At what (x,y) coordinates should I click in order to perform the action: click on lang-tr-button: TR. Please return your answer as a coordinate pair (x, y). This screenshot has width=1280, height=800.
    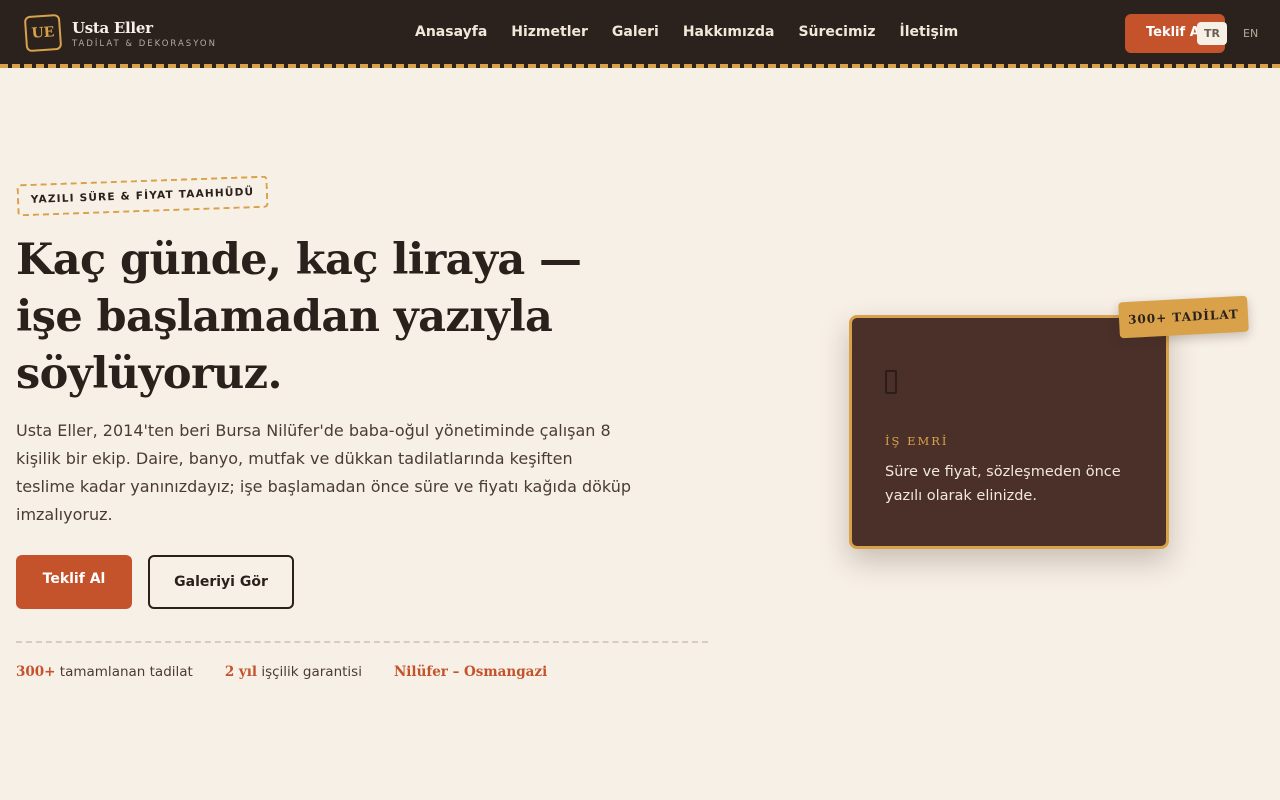
    Looking at the image, I should click on (1212, 33).